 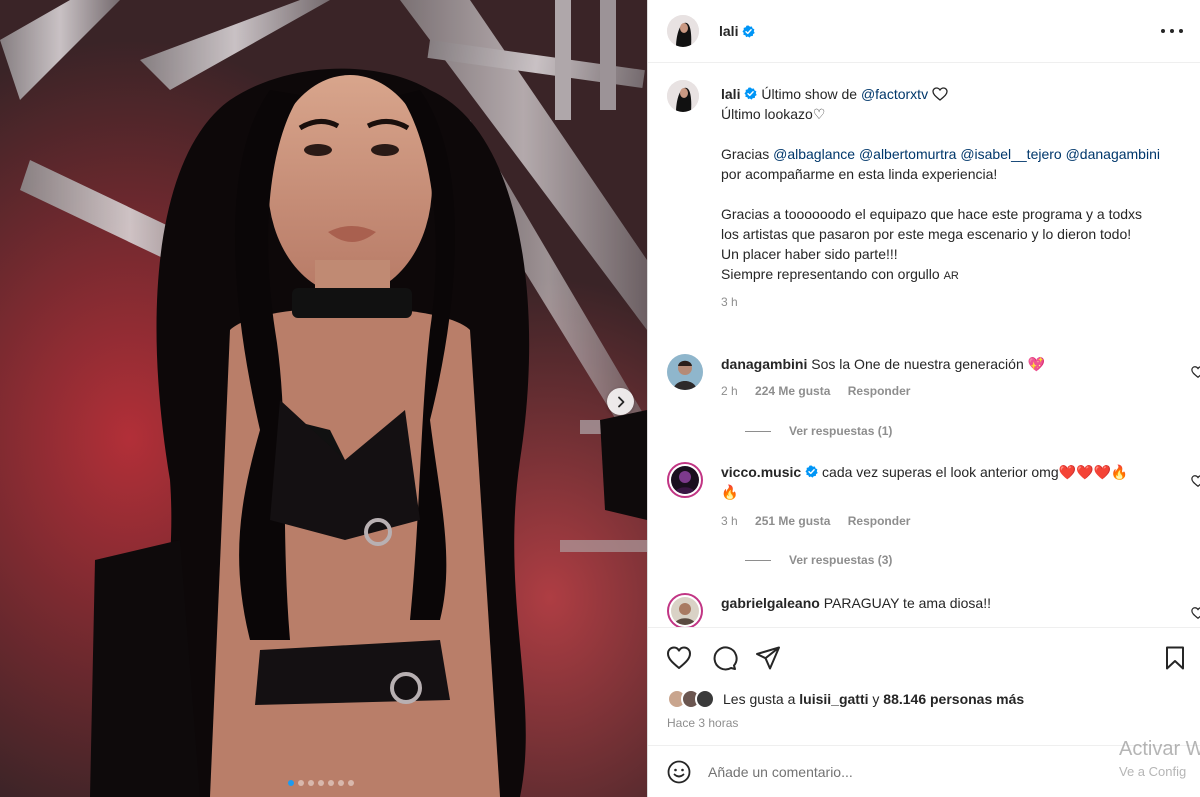 What do you see at coordinates (1175, 658) in the screenshot?
I see `save-button` at bounding box center [1175, 658].